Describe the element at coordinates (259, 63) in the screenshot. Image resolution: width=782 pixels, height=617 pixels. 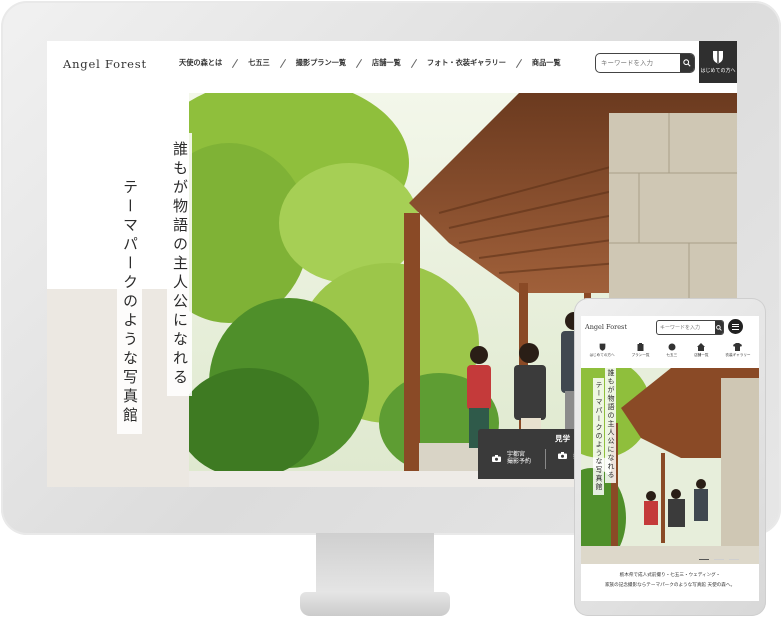
I see `nav-shichigosan: 七五三` at that location.